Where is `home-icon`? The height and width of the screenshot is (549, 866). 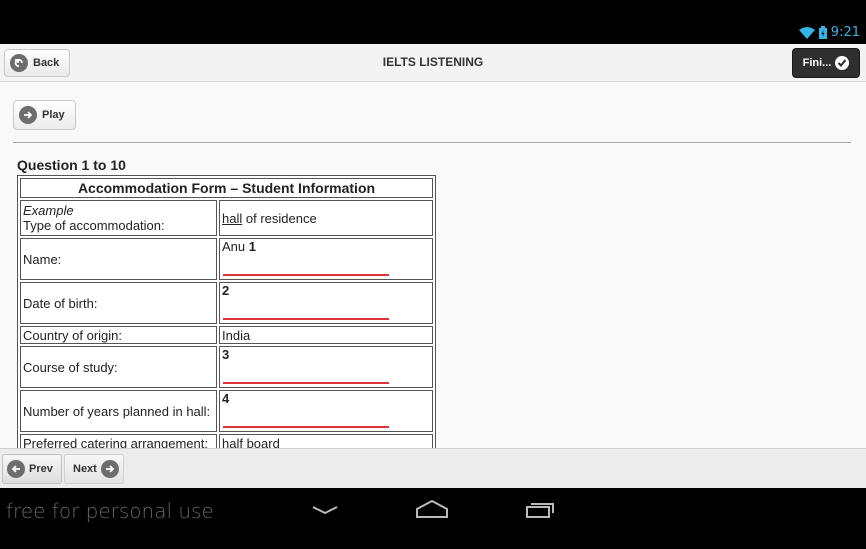 home-icon is located at coordinates (432, 511).